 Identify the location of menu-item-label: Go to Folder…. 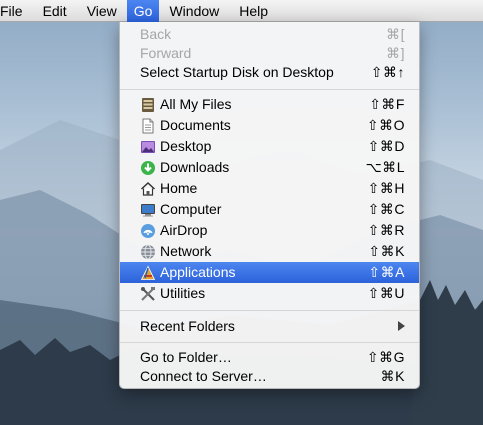
(186, 357).